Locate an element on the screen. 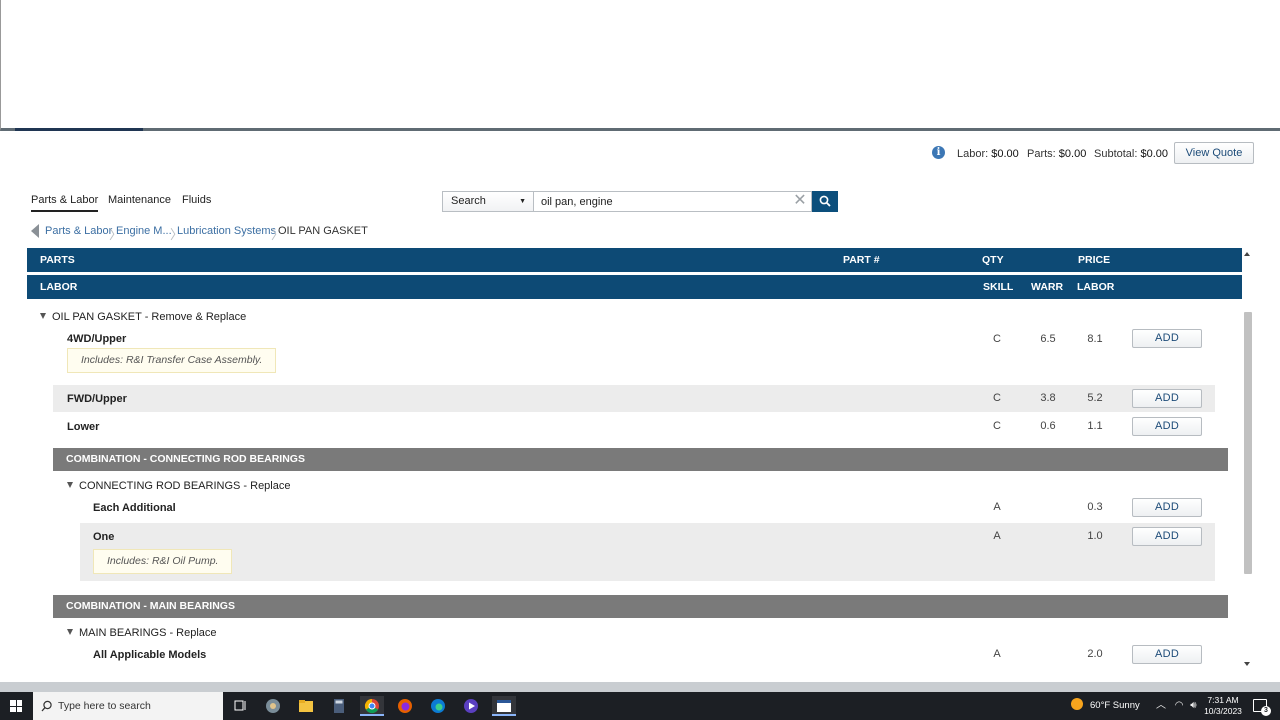 Image resolution: width=1280 pixels, height=720 pixels. sunny-weather-icon is located at coordinates (1077, 704).